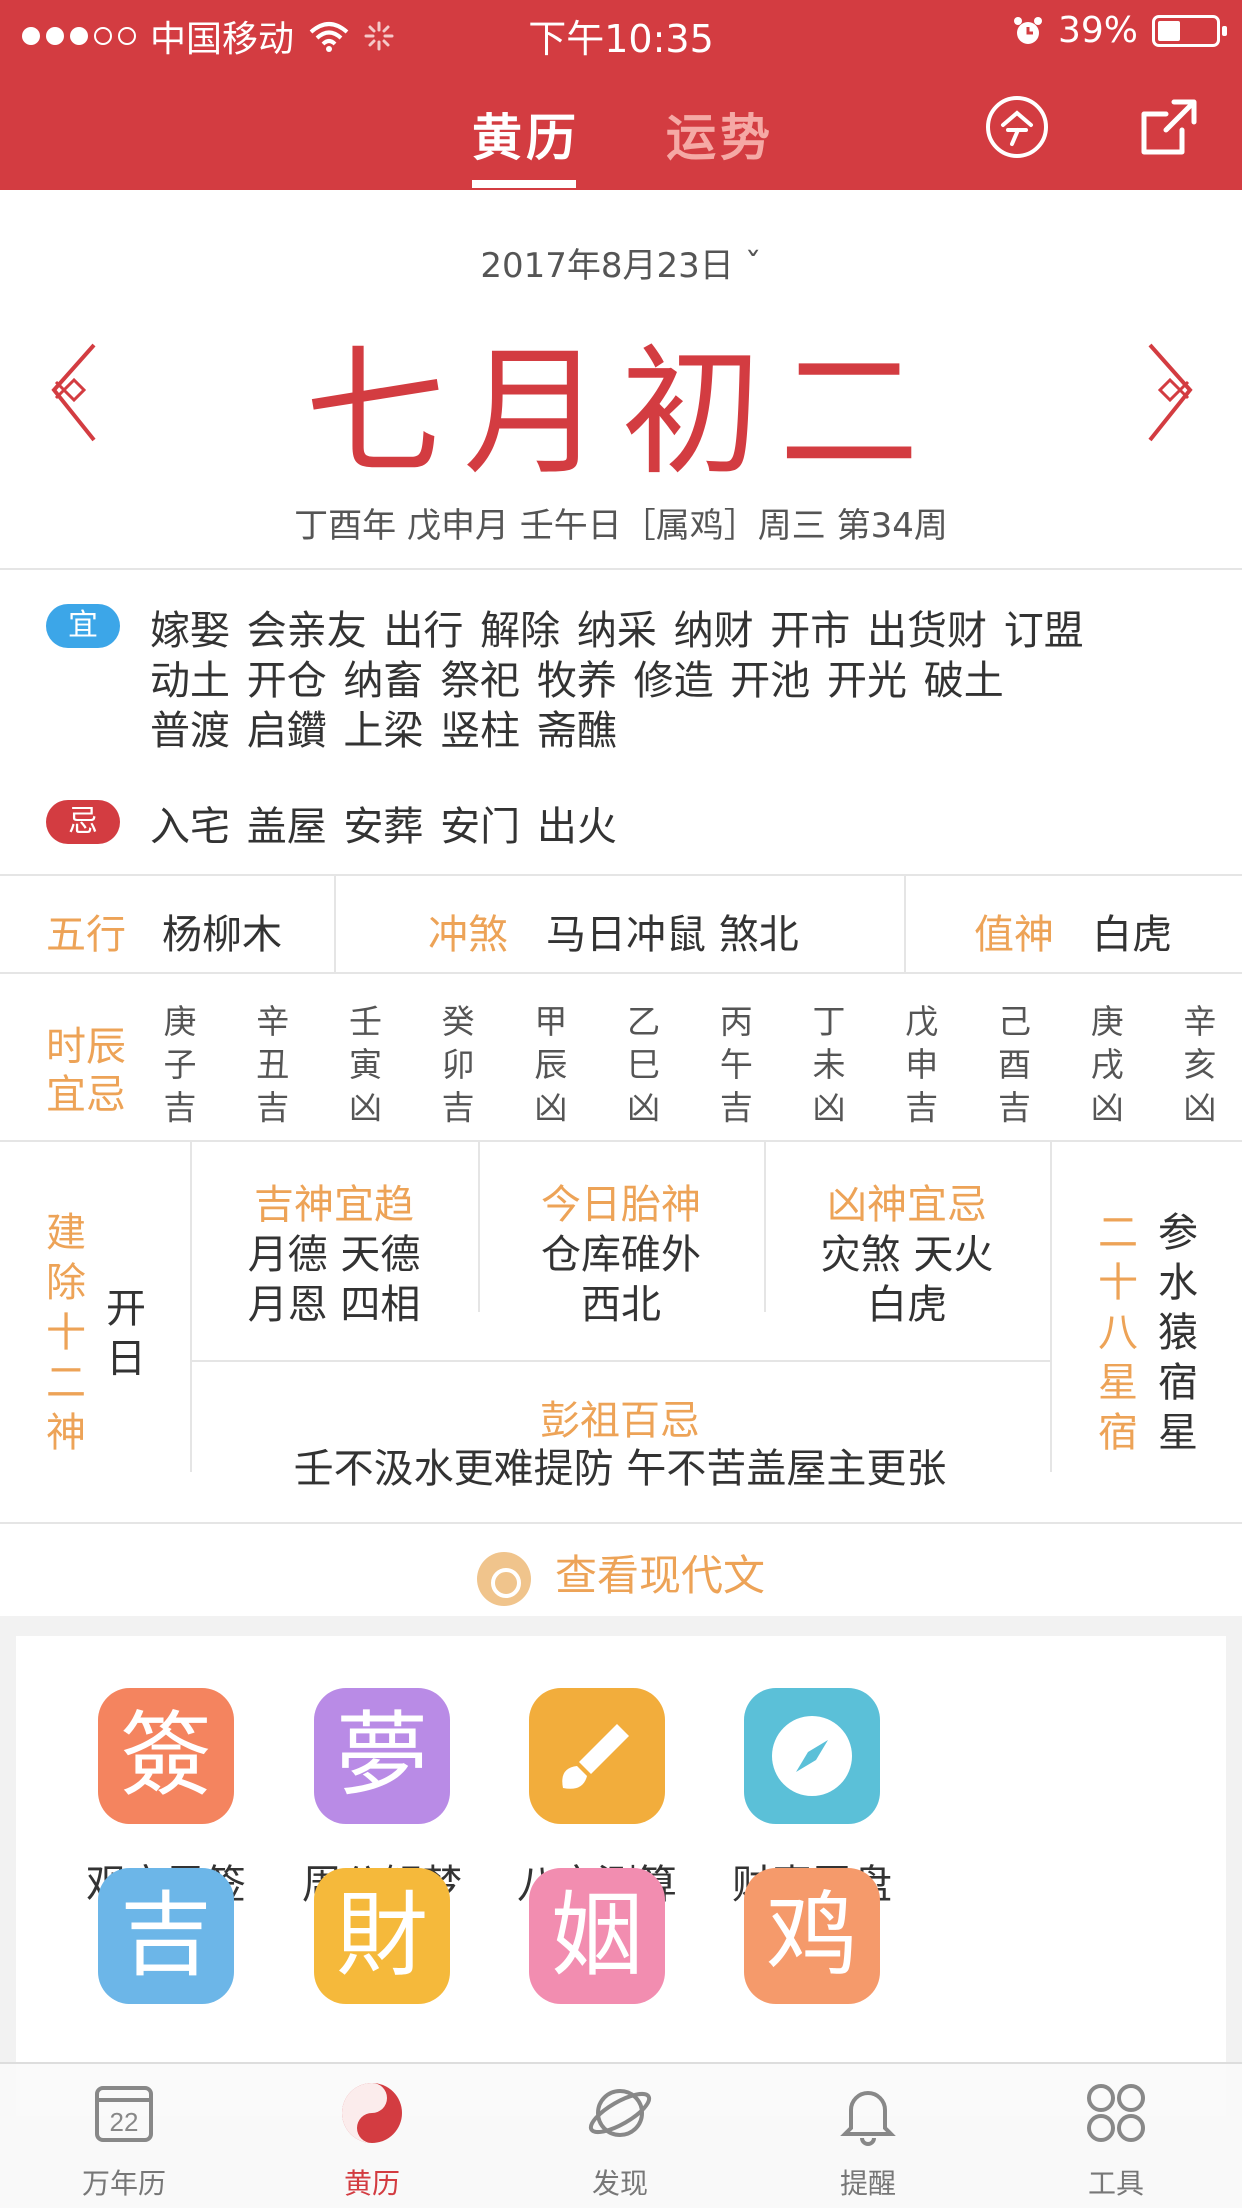  I want to click on vertical-char: 参, so click(1178, 1233).